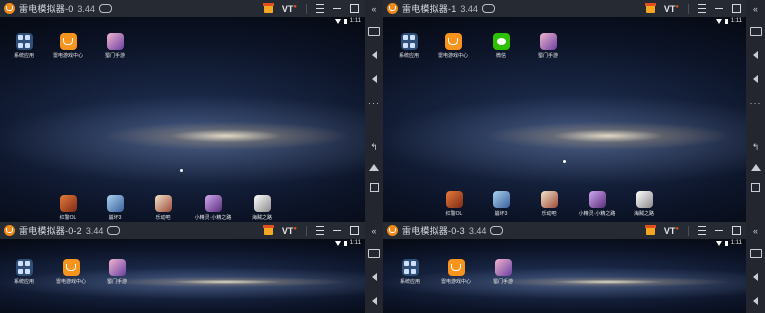 The width and height of the screenshot is (765, 313). I want to click on titlebar: 雷电模拟器-0 3.44 VT● ✕, so click(191, 8).